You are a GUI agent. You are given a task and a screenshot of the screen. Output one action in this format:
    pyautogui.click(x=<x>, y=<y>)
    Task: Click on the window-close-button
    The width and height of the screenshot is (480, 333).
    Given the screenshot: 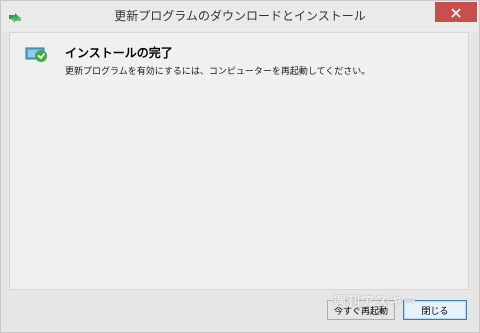 What is the action you would take?
    pyautogui.click(x=456, y=12)
    